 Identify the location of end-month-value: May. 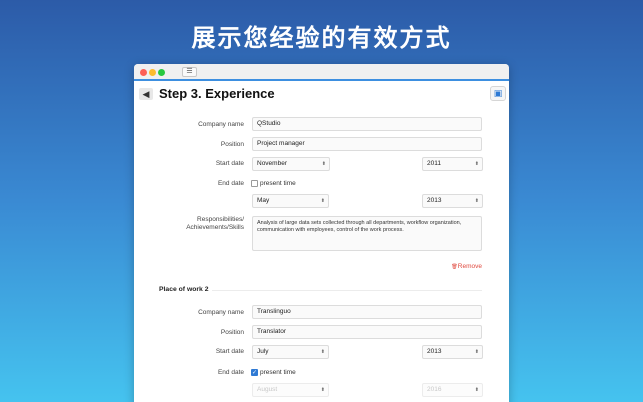
(263, 200).